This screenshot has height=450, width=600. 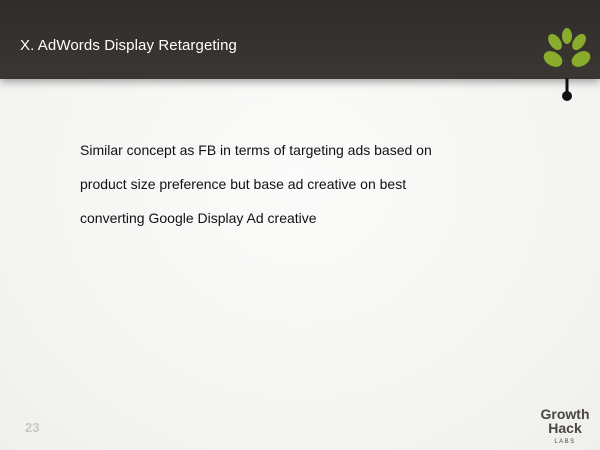 What do you see at coordinates (564, 442) in the screenshot?
I see `svg-text: LABS` at bounding box center [564, 442].